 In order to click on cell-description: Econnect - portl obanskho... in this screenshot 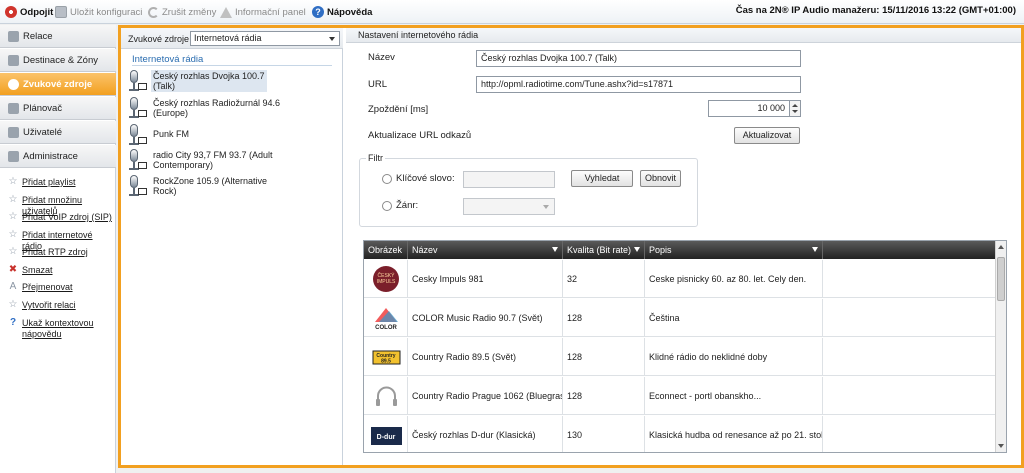, I will do `click(734, 396)`.